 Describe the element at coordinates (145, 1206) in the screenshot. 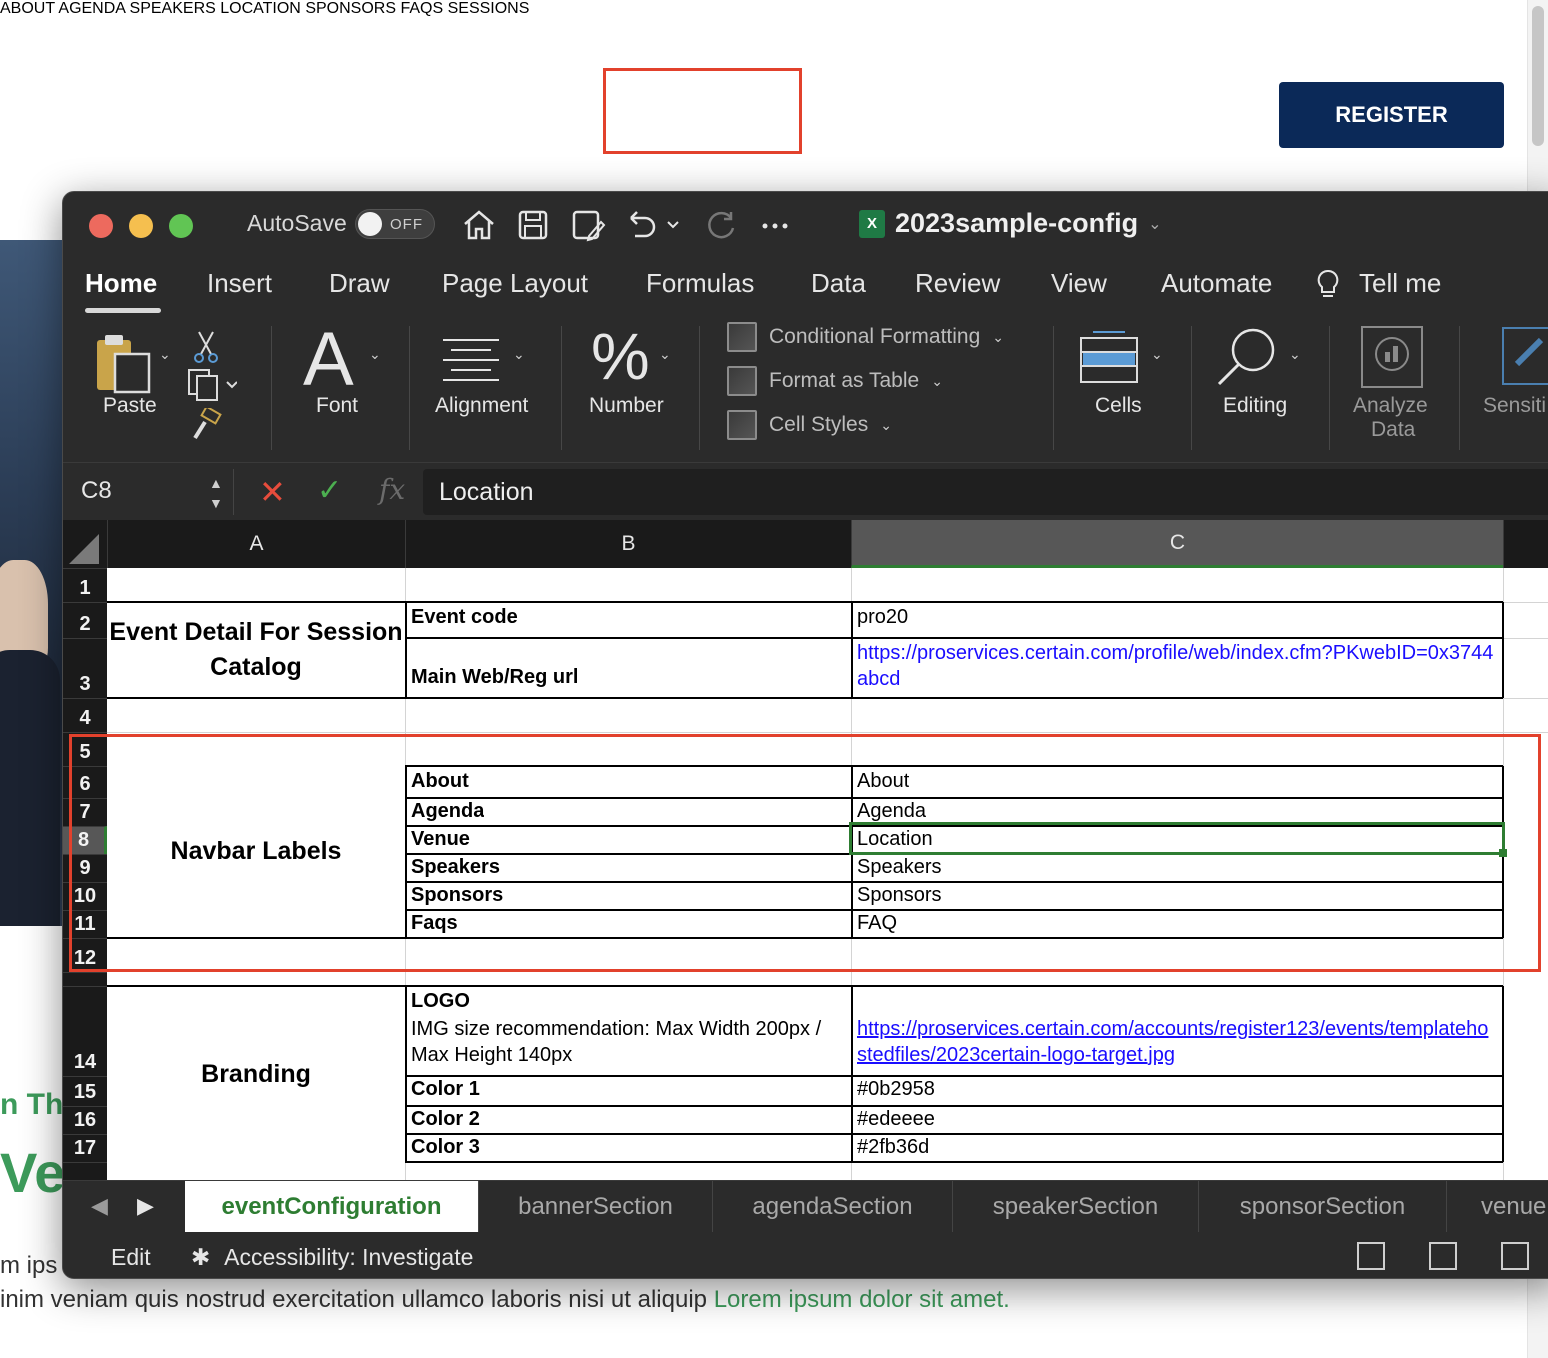

I see `next-sheet-icon: ▶` at that location.